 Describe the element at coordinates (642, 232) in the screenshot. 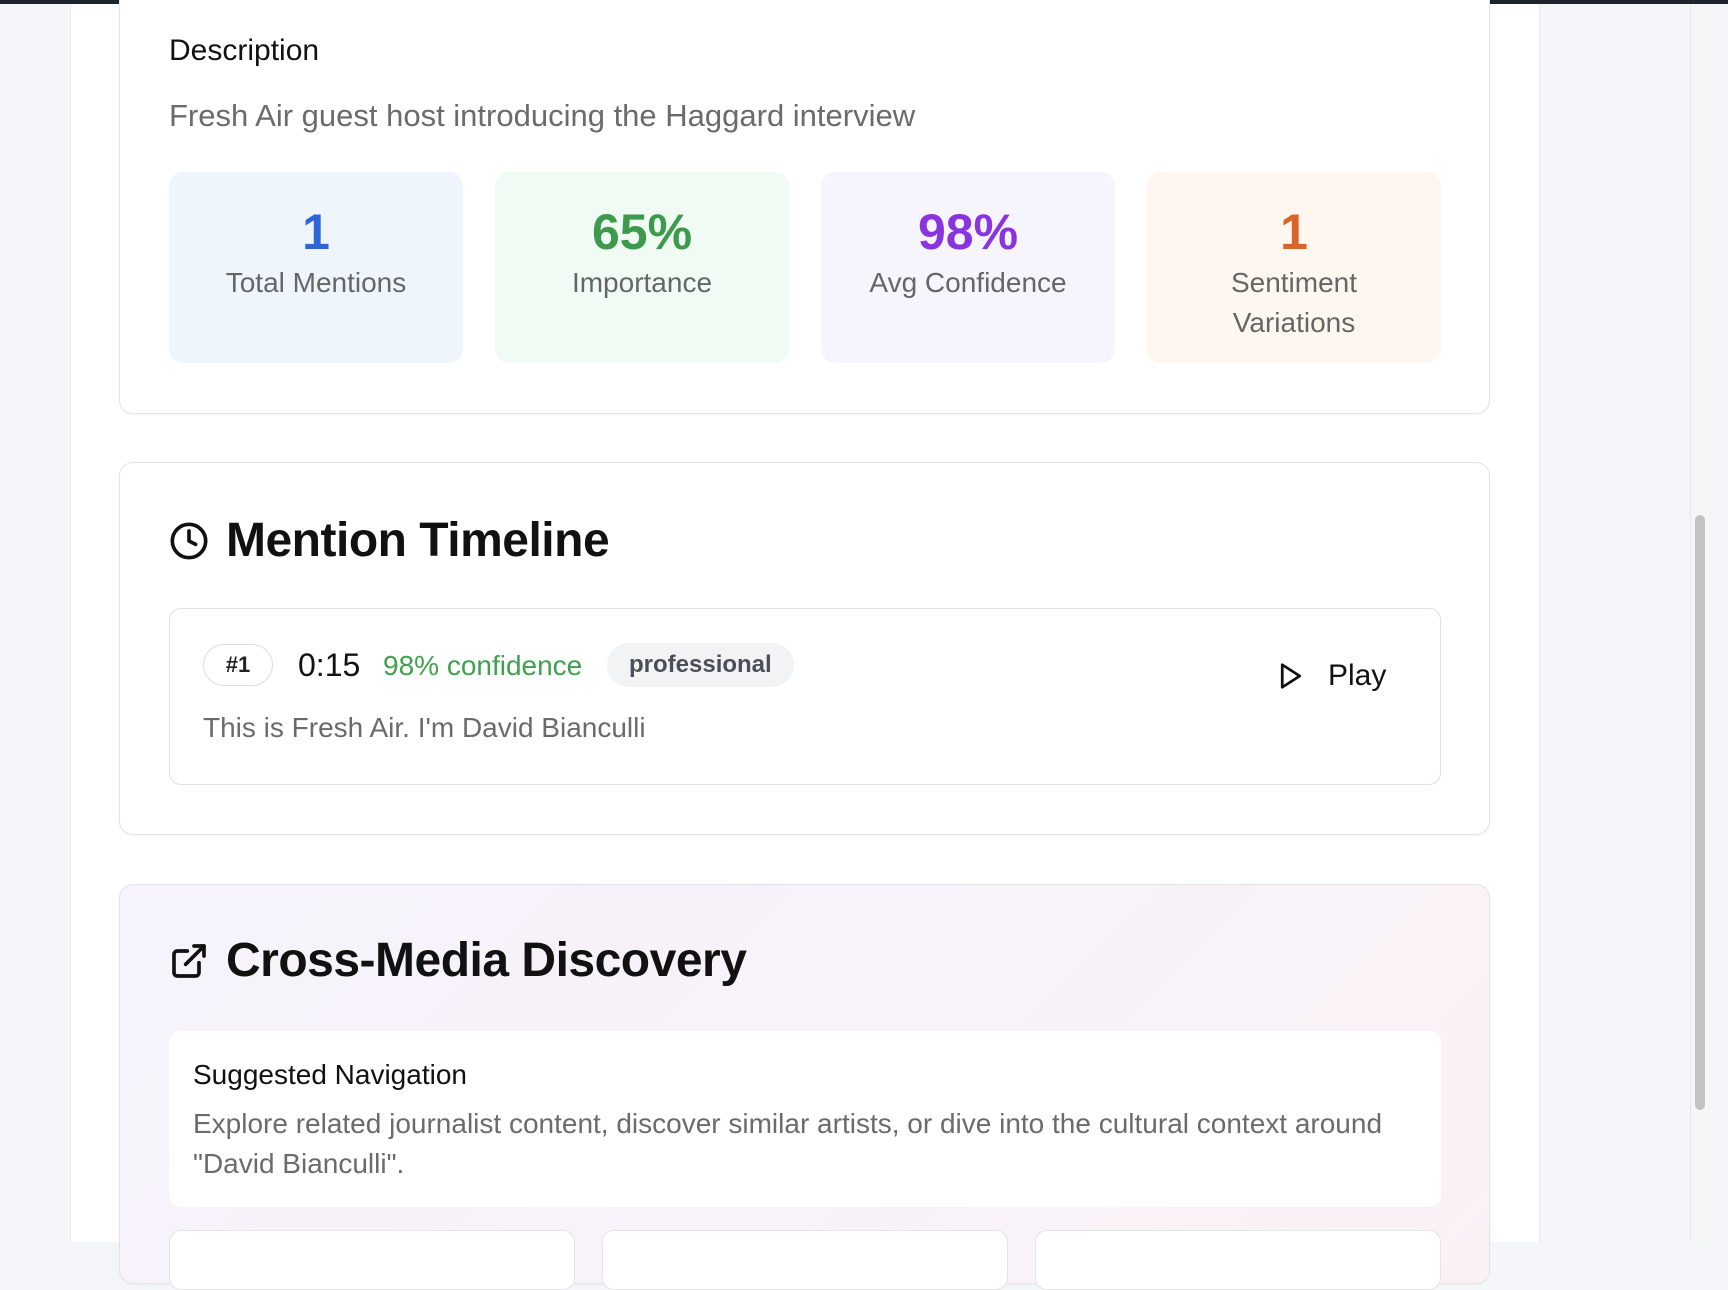

I see `stat-value: 65%` at that location.